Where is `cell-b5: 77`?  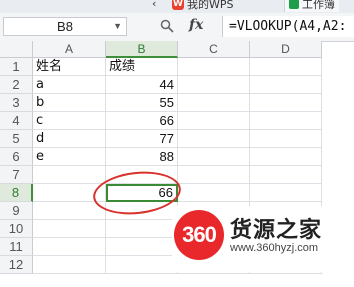 cell-b5: 77 is located at coordinates (142, 139).